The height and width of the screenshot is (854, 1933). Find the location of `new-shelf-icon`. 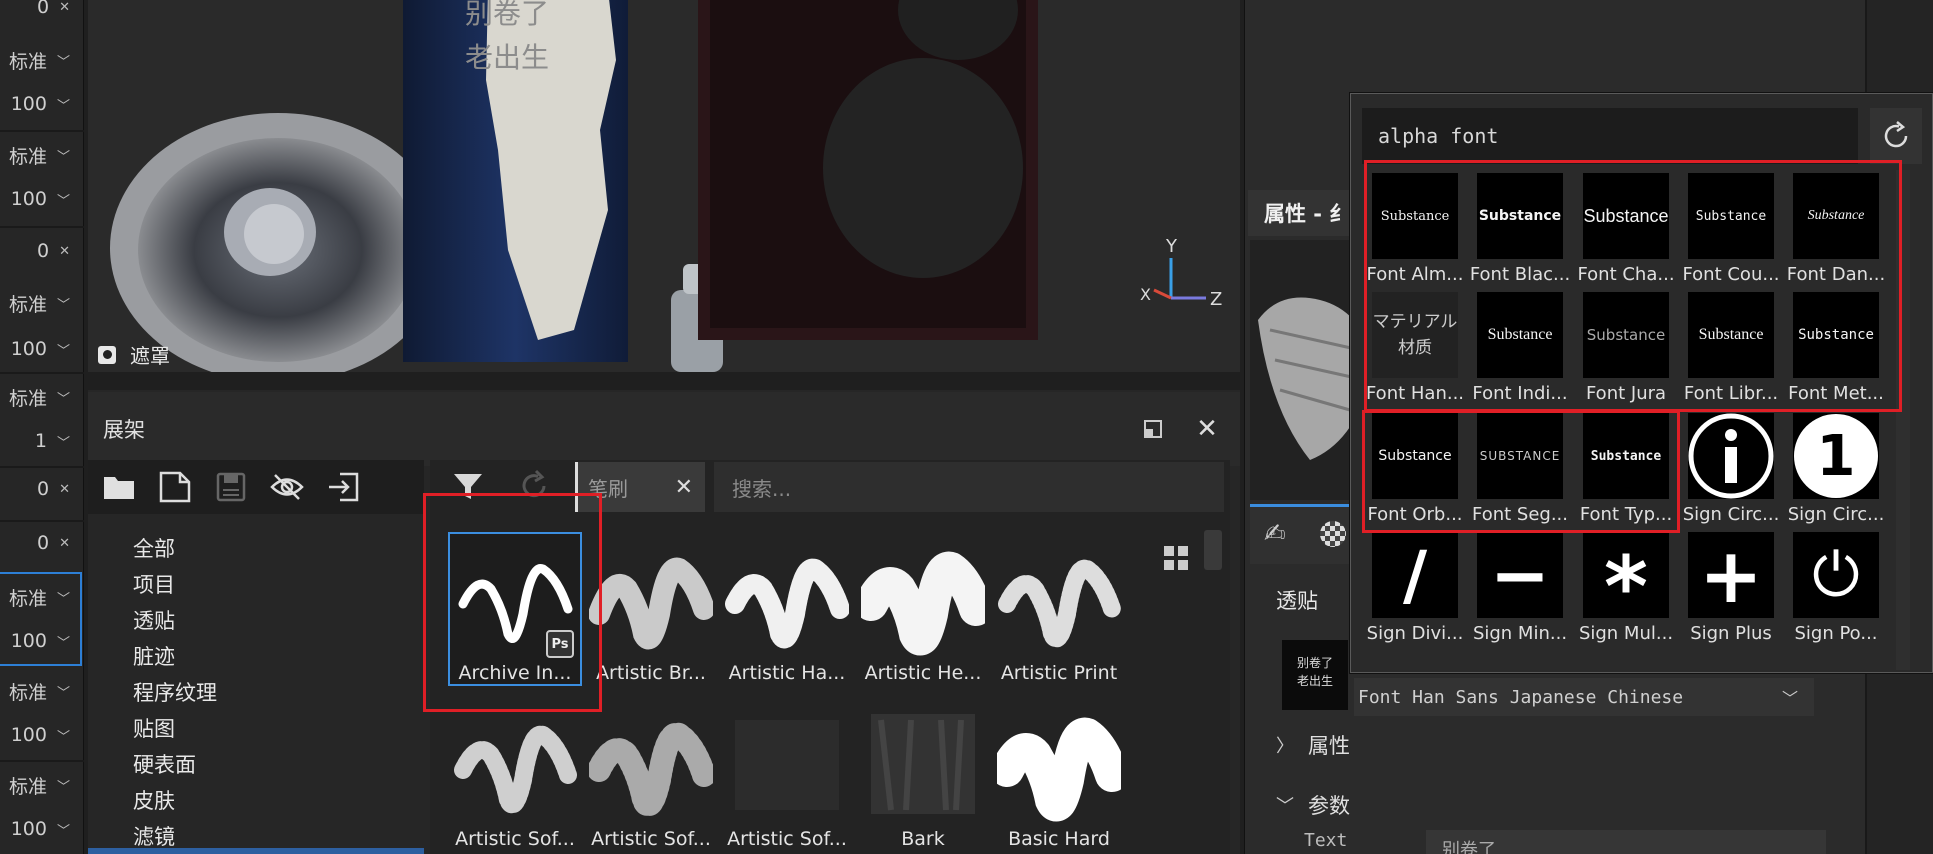

new-shelf-icon is located at coordinates (175, 487).